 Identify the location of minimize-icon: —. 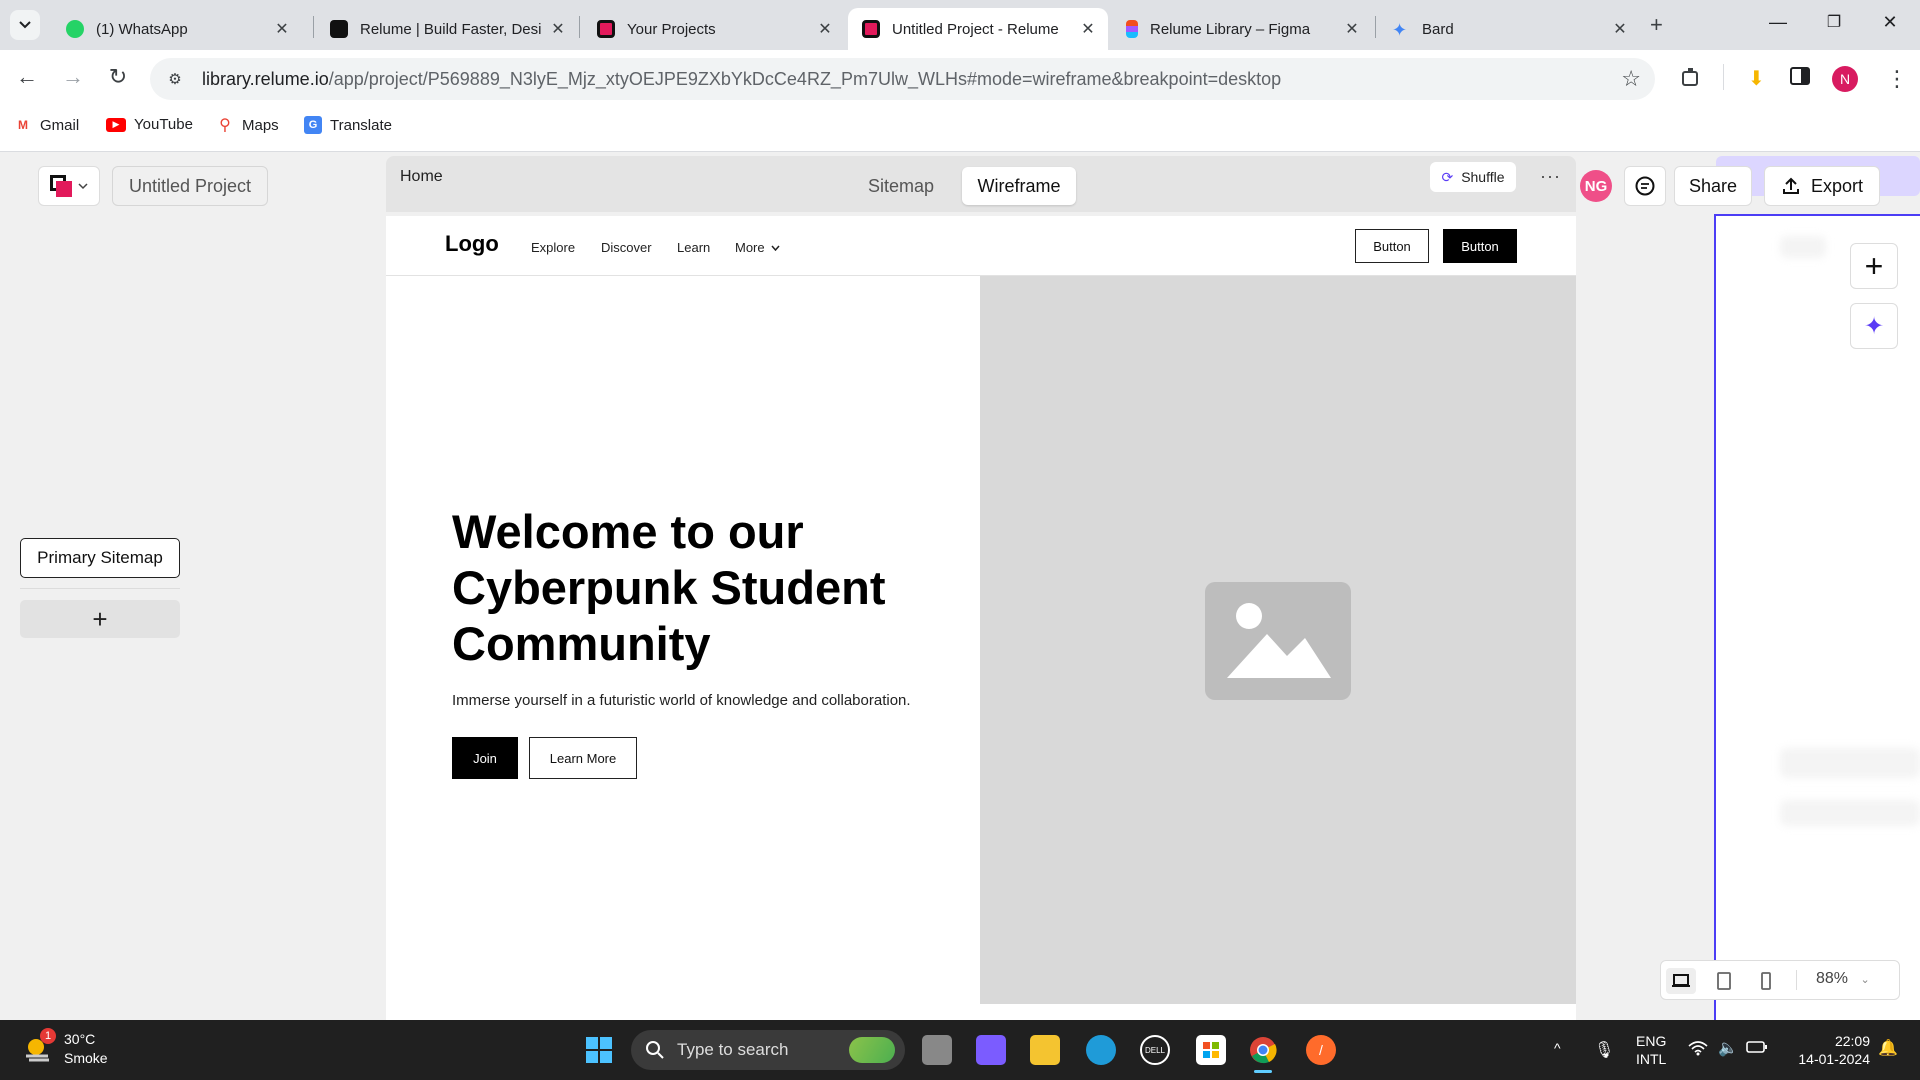
(1778, 22).